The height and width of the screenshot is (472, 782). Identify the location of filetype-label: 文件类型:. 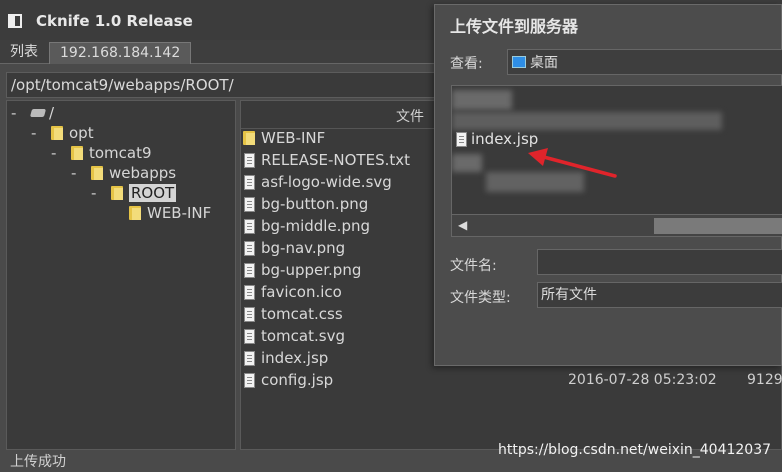
(480, 298).